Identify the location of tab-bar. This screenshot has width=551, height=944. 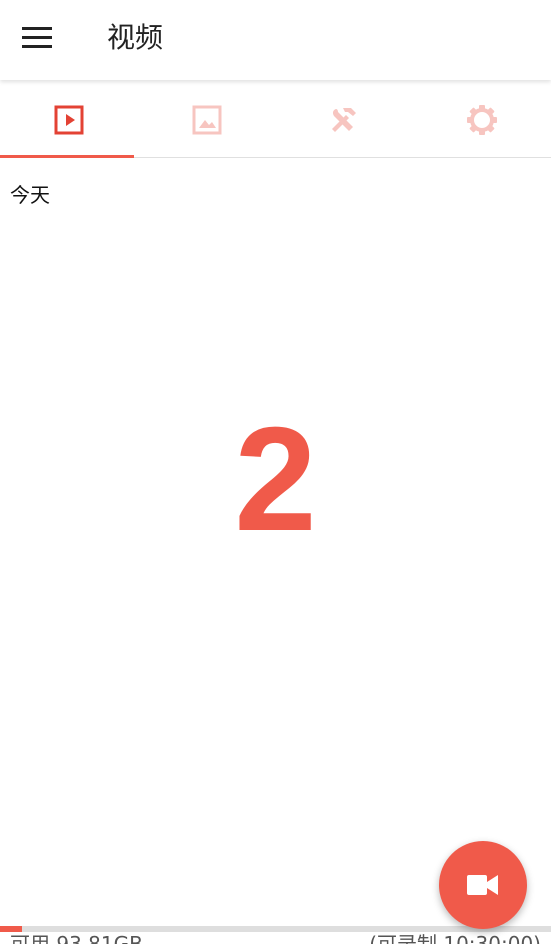
(275, 120).